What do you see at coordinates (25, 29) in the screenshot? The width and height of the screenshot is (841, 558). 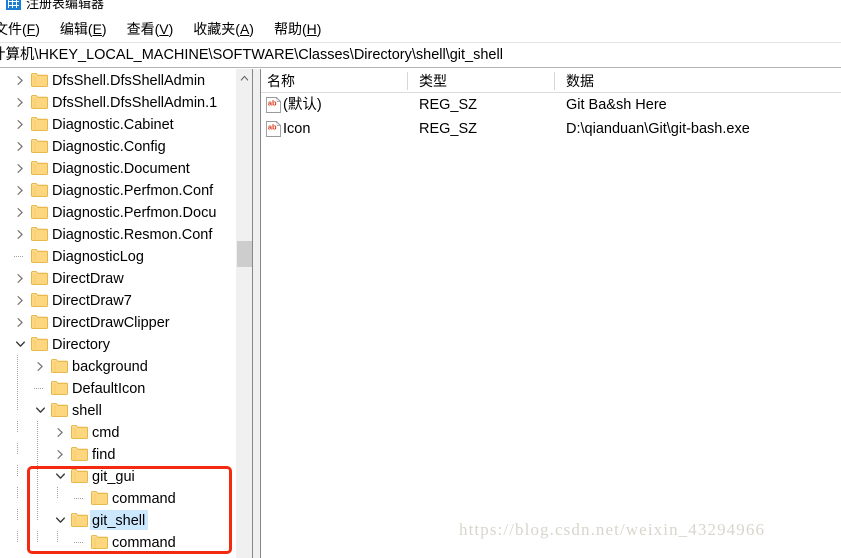 I see `menu-item-1: 文件(F)` at bounding box center [25, 29].